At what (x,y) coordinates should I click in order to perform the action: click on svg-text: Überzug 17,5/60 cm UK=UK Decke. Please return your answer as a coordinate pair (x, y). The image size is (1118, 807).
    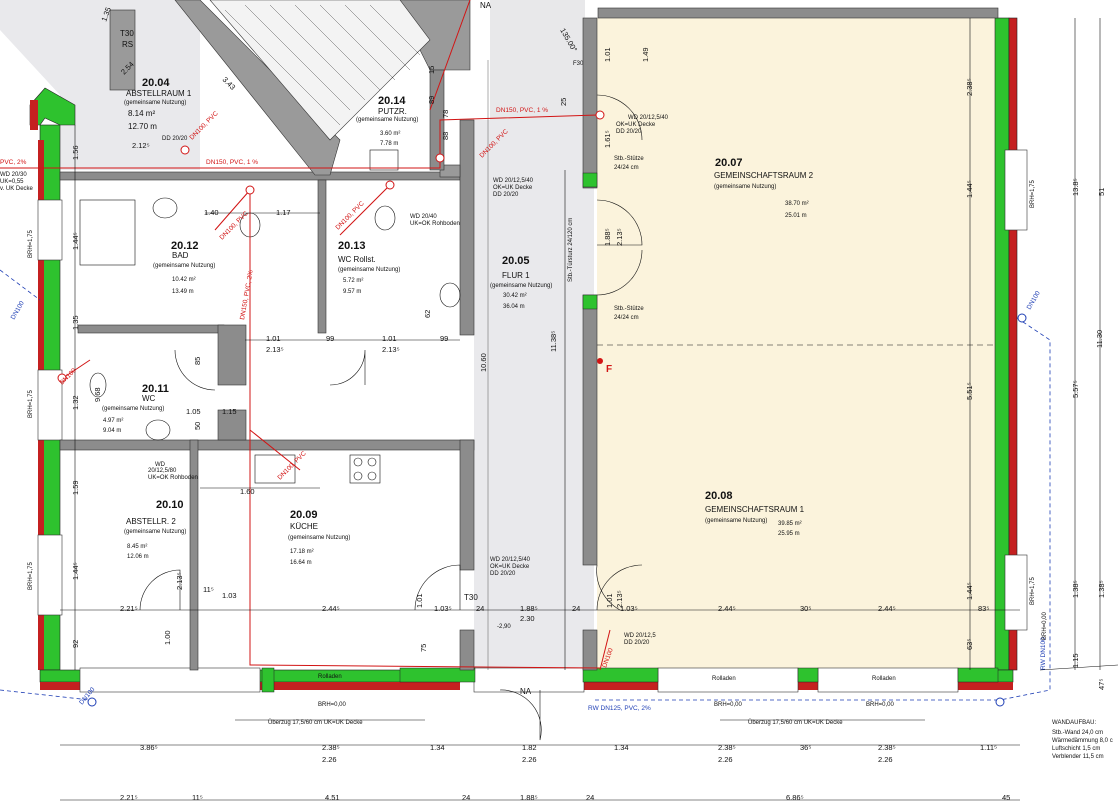
    Looking at the image, I should click on (315, 722).